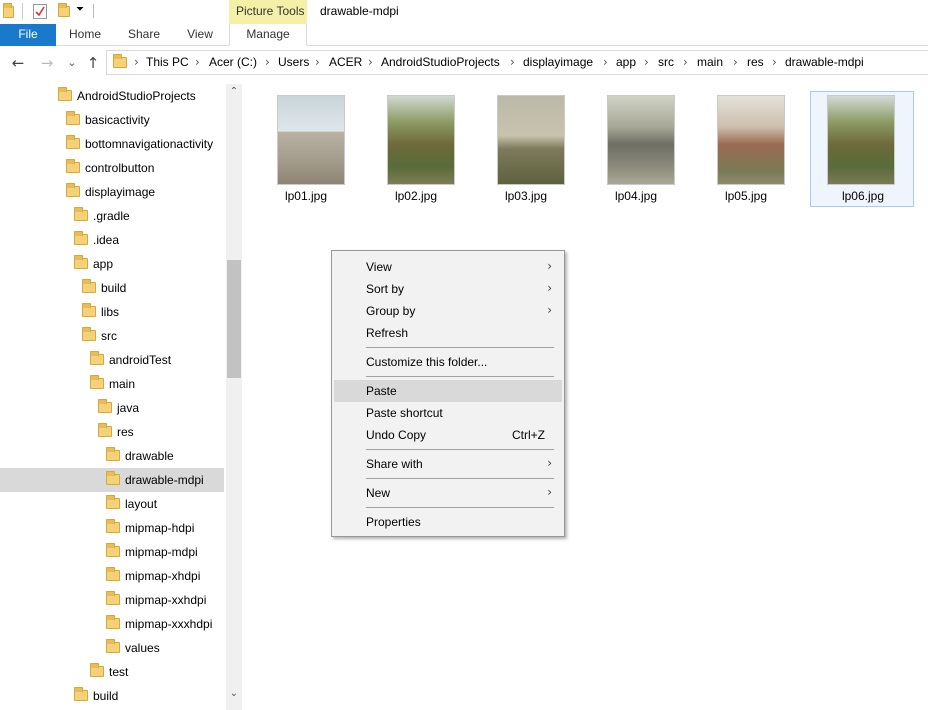 The image size is (928, 710). What do you see at coordinates (72, 63) in the screenshot?
I see `recent-locations-icon: ⌄` at bounding box center [72, 63].